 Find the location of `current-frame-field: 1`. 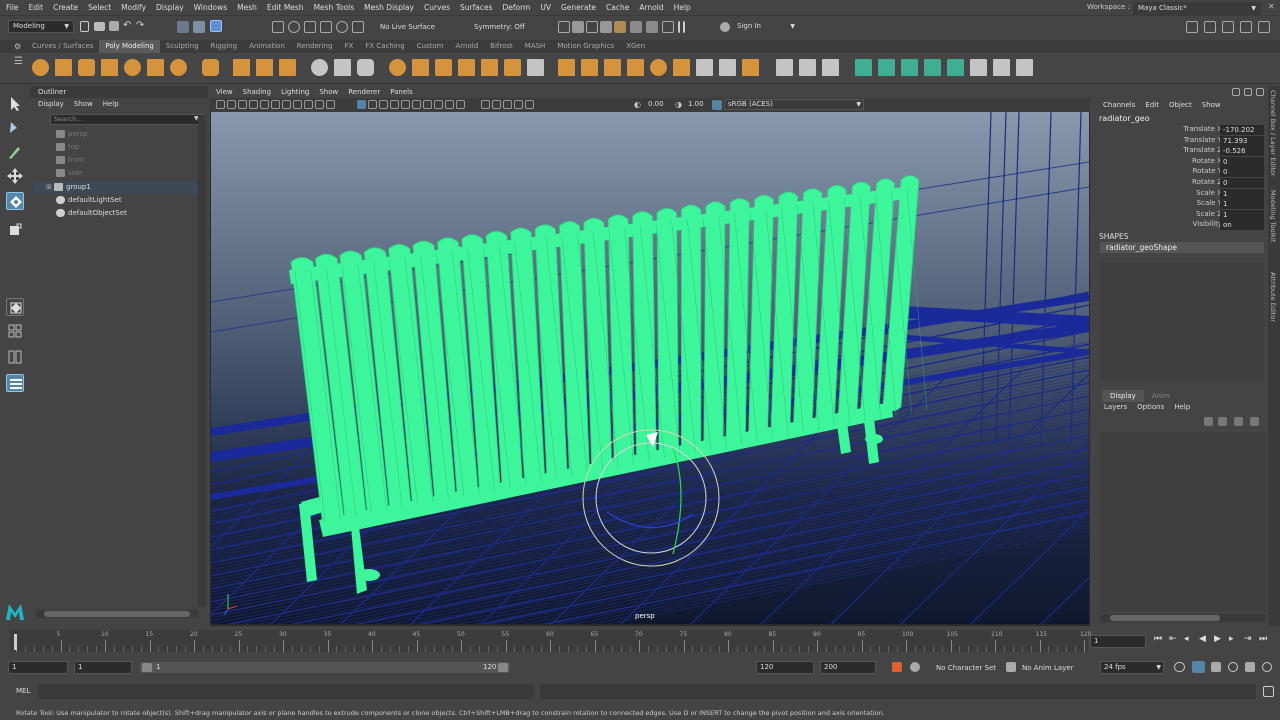

current-frame-field: 1 is located at coordinates (1118, 641).